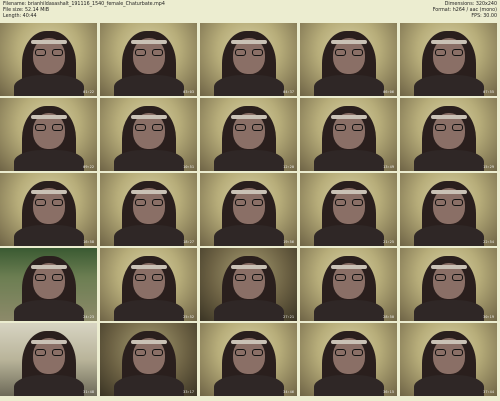 The image size is (500, 401). Describe the element at coordinates (188, 392) in the screenshot. I see `timestamp-label: 33:17` at that location.